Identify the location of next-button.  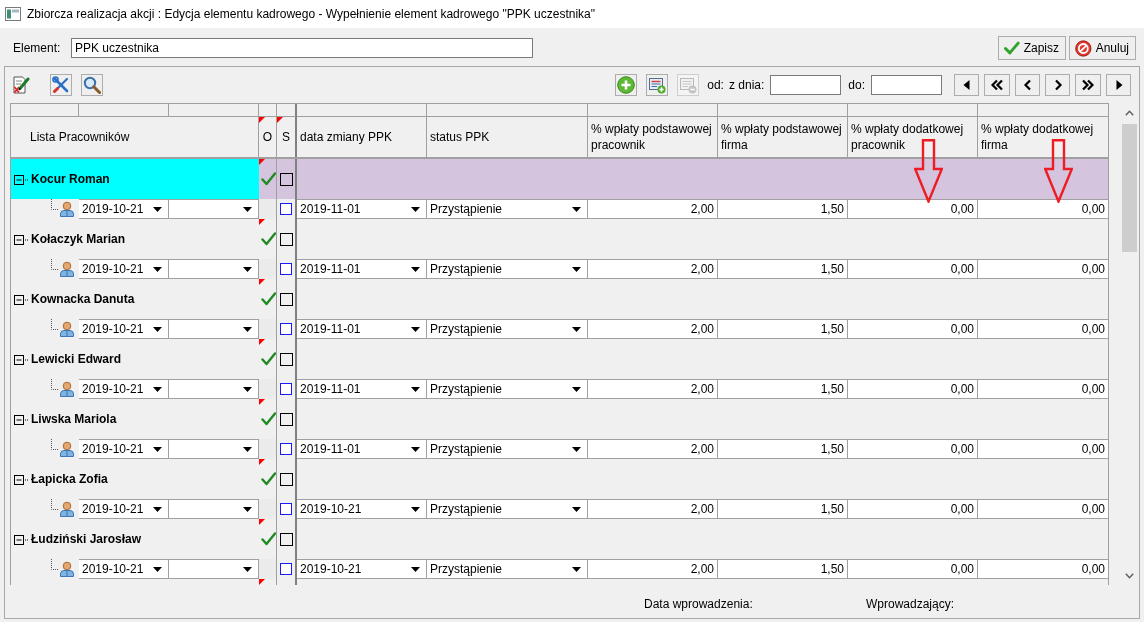
(1057, 85).